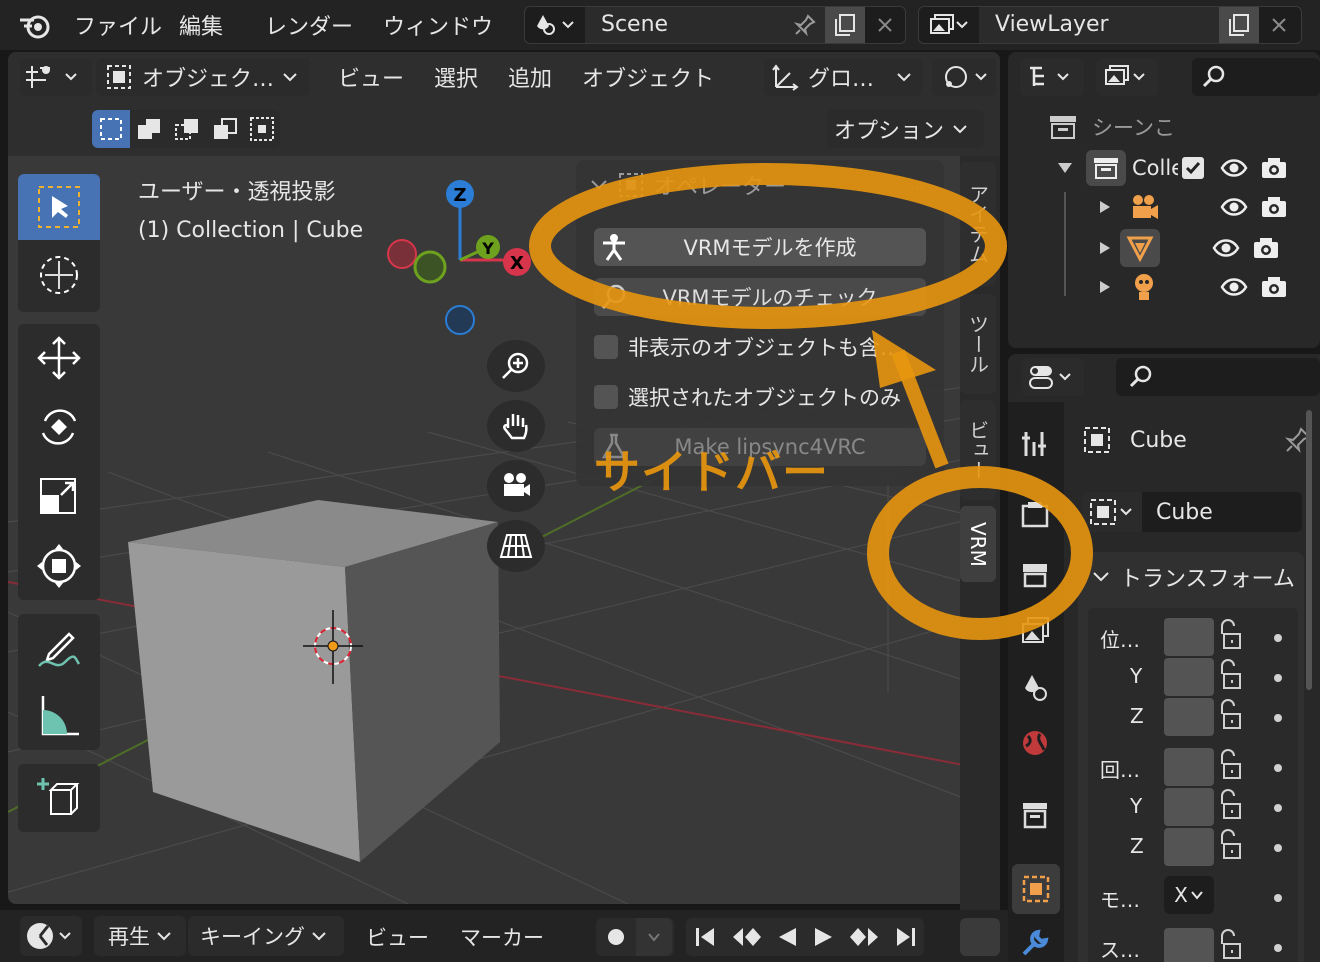  What do you see at coordinates (980, 553) in the screenshot?
I see `highlight-ellipse-vrm-tab` at bounding box center [980, 553].